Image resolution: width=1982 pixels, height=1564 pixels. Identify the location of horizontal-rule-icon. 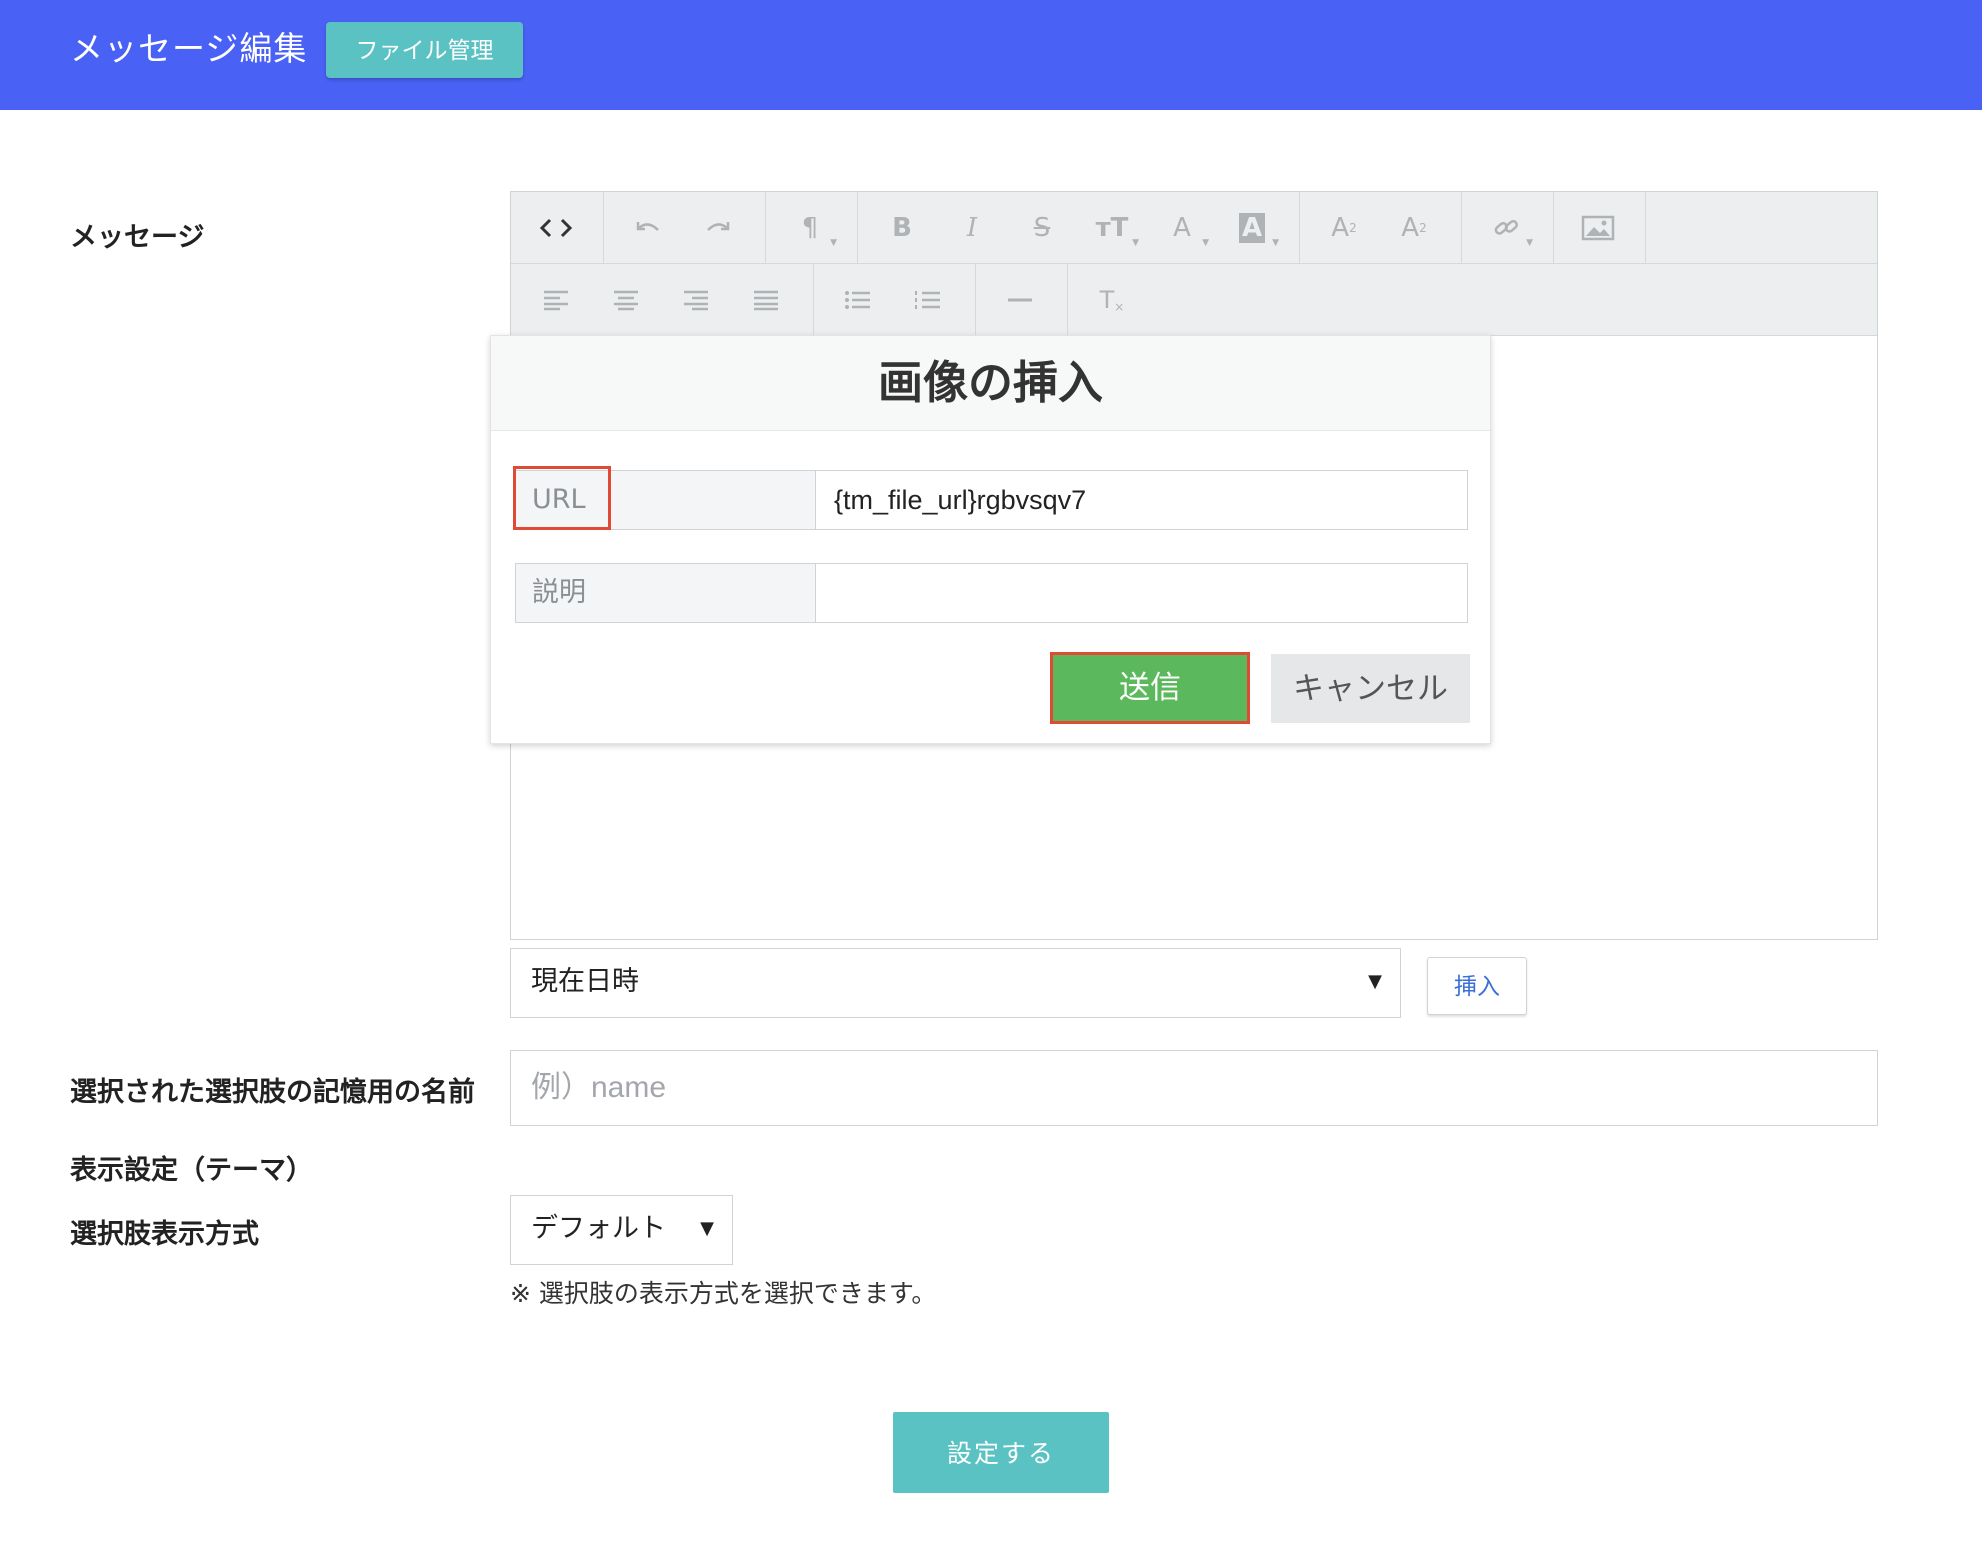
(1020, 300).